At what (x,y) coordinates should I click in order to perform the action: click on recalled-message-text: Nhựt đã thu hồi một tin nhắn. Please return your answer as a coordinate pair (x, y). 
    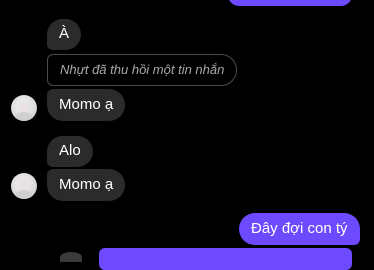
    Looking at the image, I should click on (142, 69).